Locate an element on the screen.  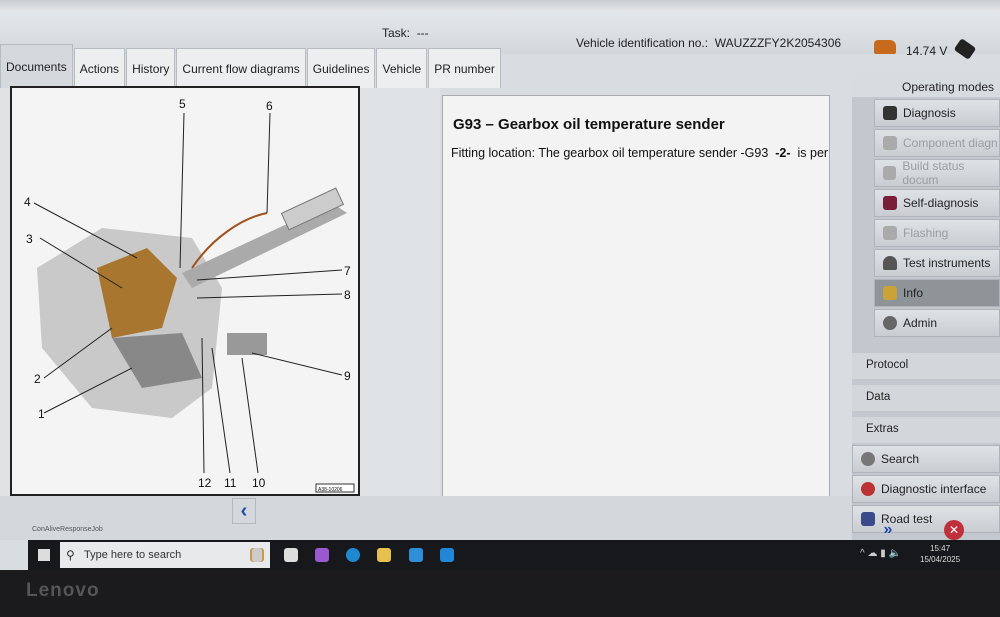
build-status-icon is located at coordinates (890, 173).